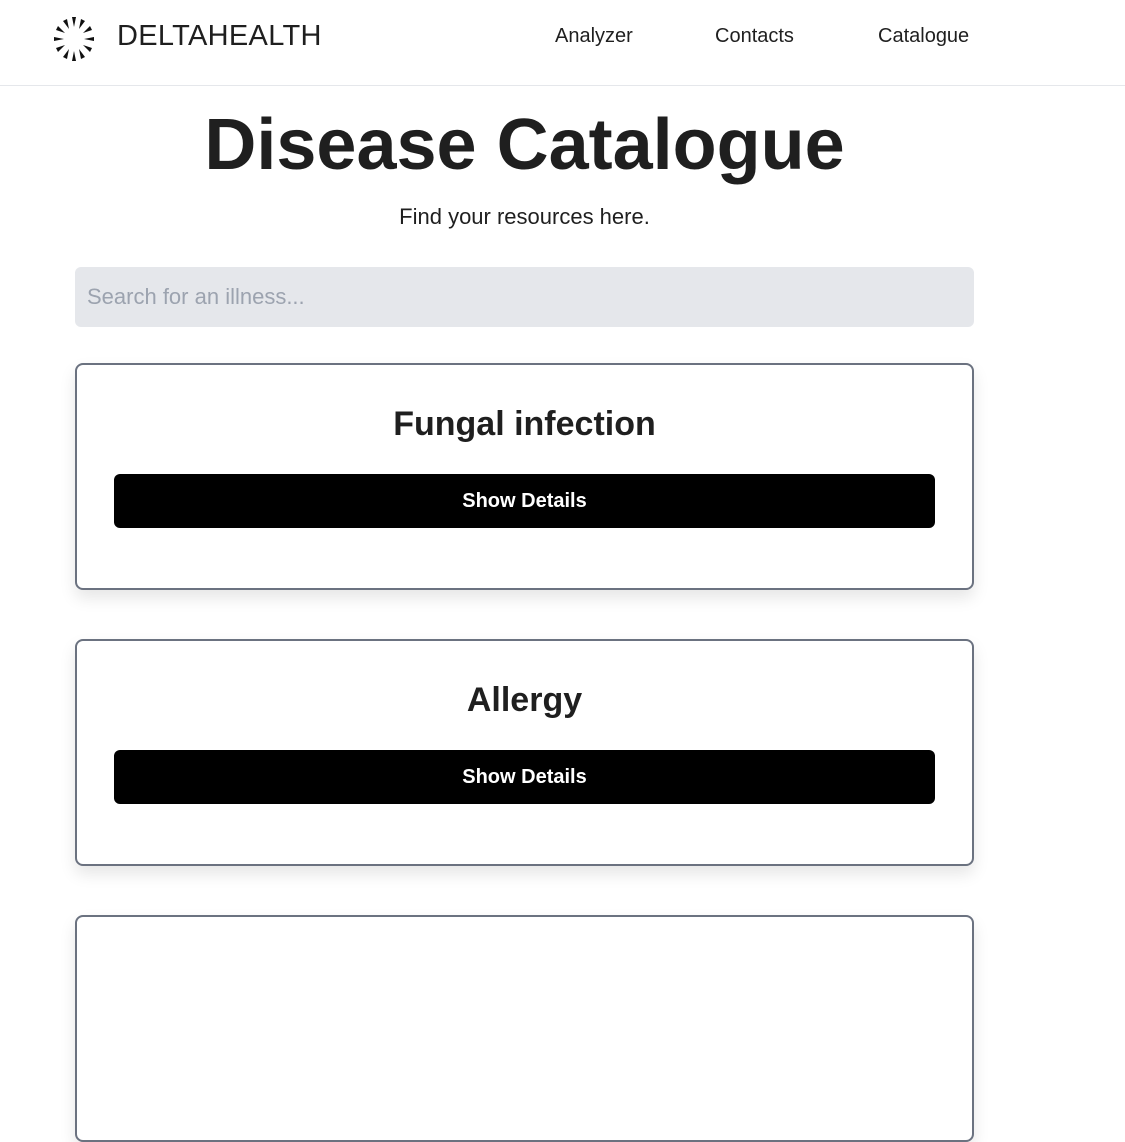 This screenshot has height=1142, width=1125. What do you see at coordinates (524, 424) in the screenshot?
I see `disease-card-title: Fungal infection` at bounding box center [524, 424].